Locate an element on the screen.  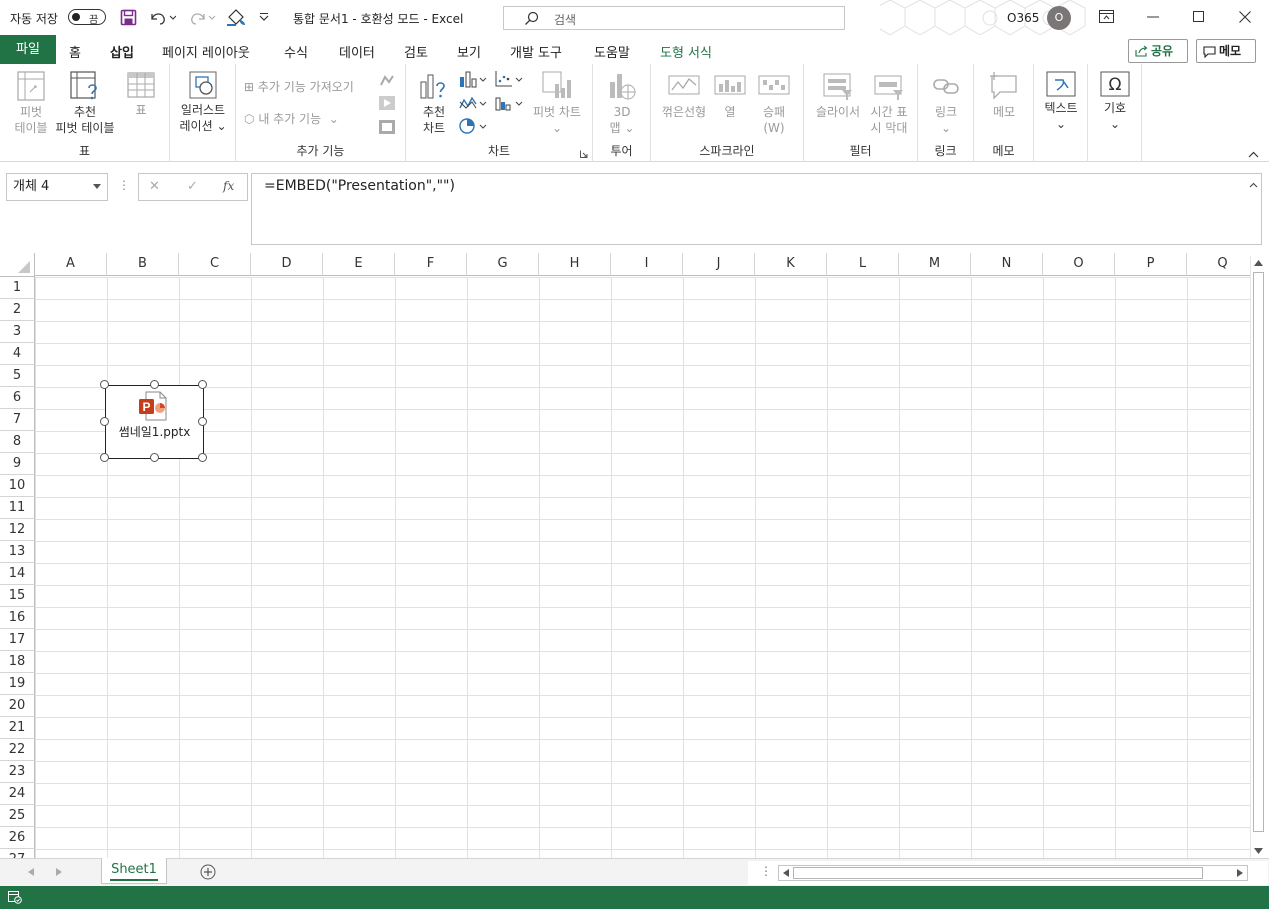
row-header-9: 9 is located at coordinates (17, 464).